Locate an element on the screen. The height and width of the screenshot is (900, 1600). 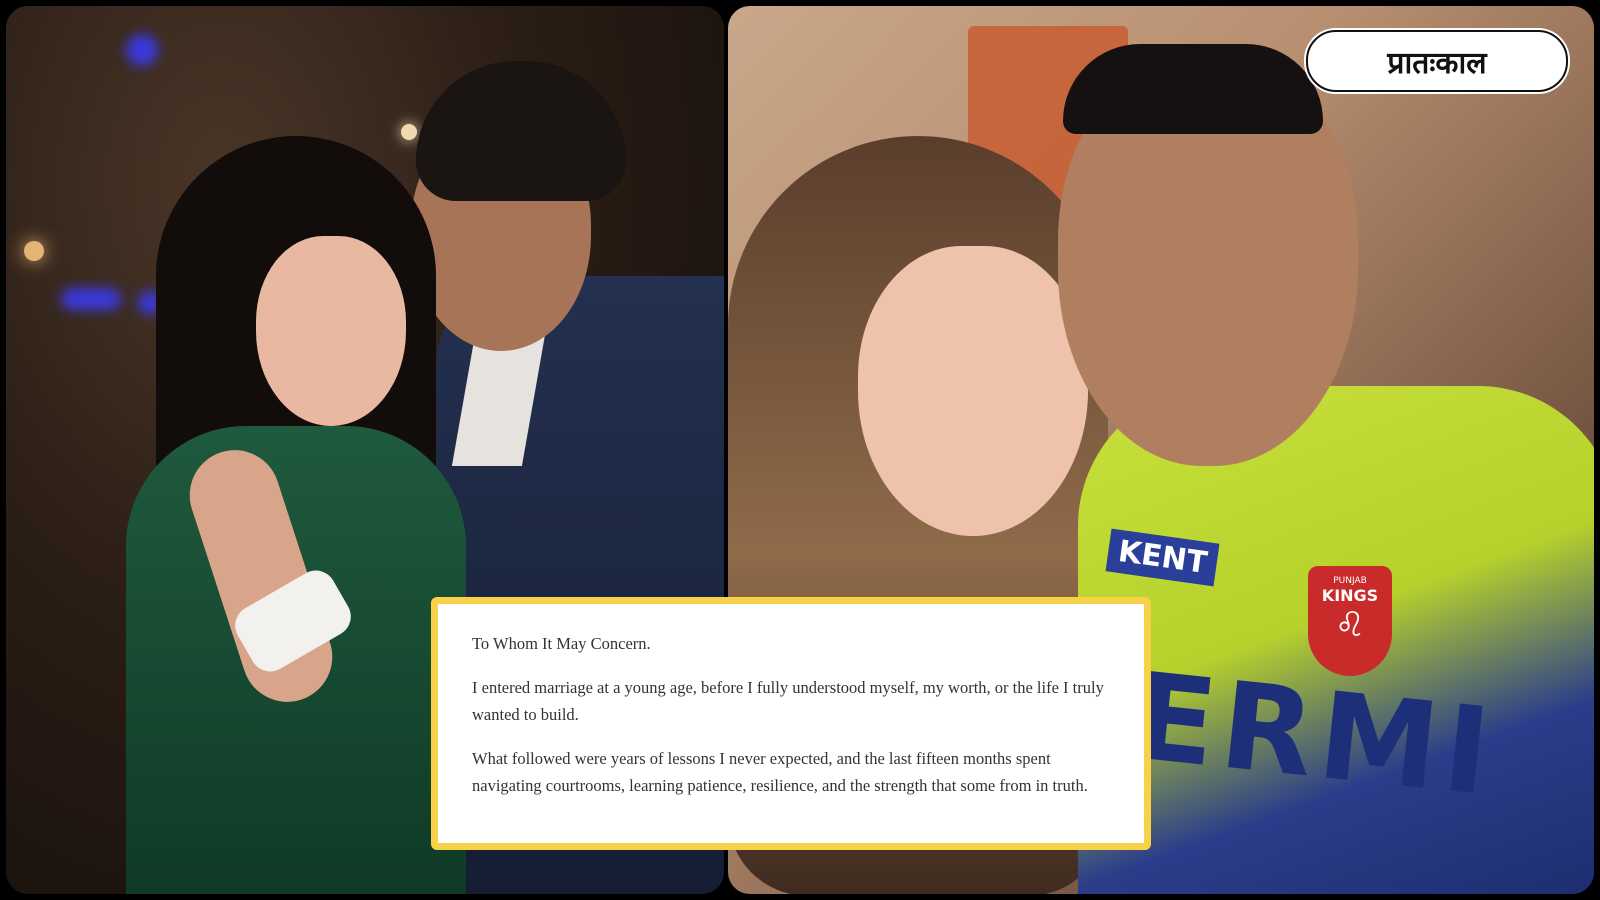
team-crest: PUNJAB KINGS ♌ is located at coordinates (1350, 621).